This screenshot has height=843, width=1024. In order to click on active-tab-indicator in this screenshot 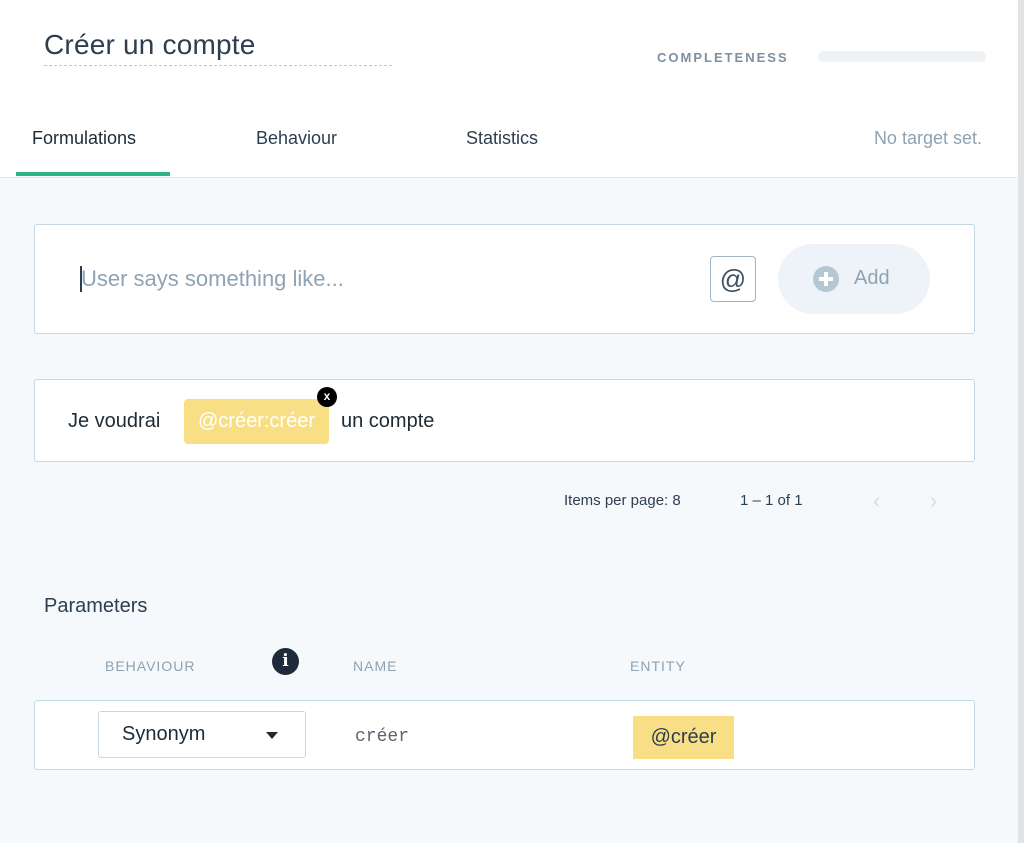, I will do `click(93, 174)`.